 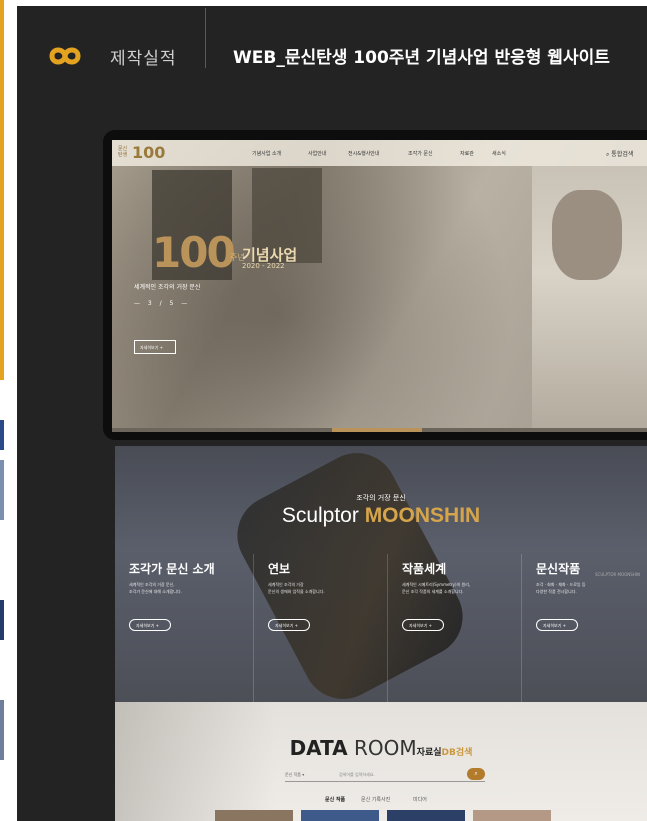 What do you see at coordinates (263, 266) in the screenshot?
I see `hero-years: 2020 - 2022` at bounding box center [263, 266].